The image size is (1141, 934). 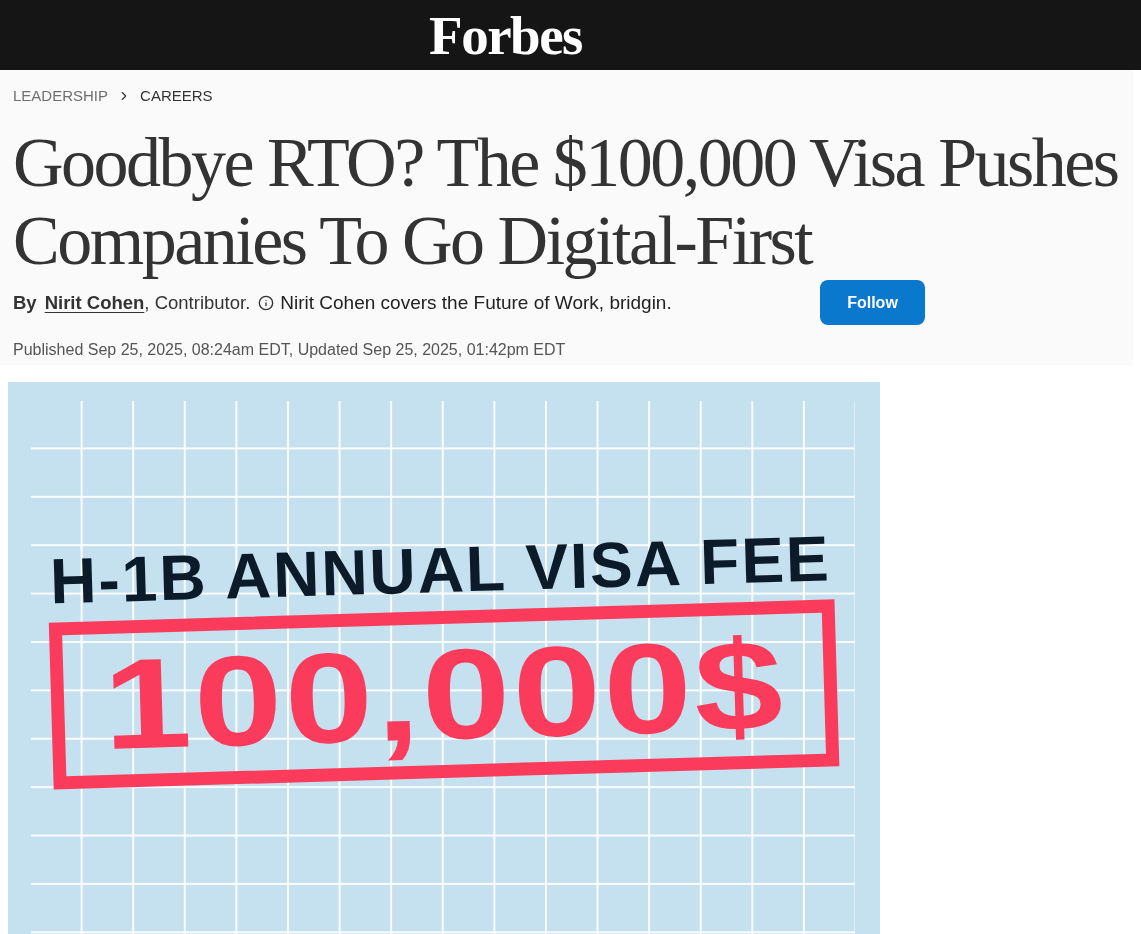 I want to click on illustration-title: H-1B ANNUAL VISA FEE, so click(x=440, y=570).